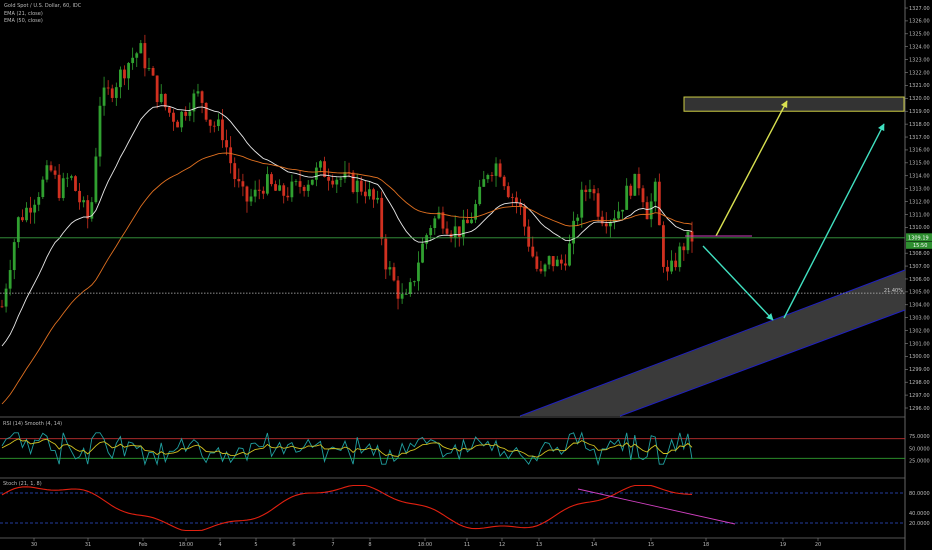 Image resolution: width=932 pixels, height=550 pixels. What do you see at coordinates (919, 306) in the screenshot?
I see `price-tick-label: 1304.00` at bounding box center [919, 306].